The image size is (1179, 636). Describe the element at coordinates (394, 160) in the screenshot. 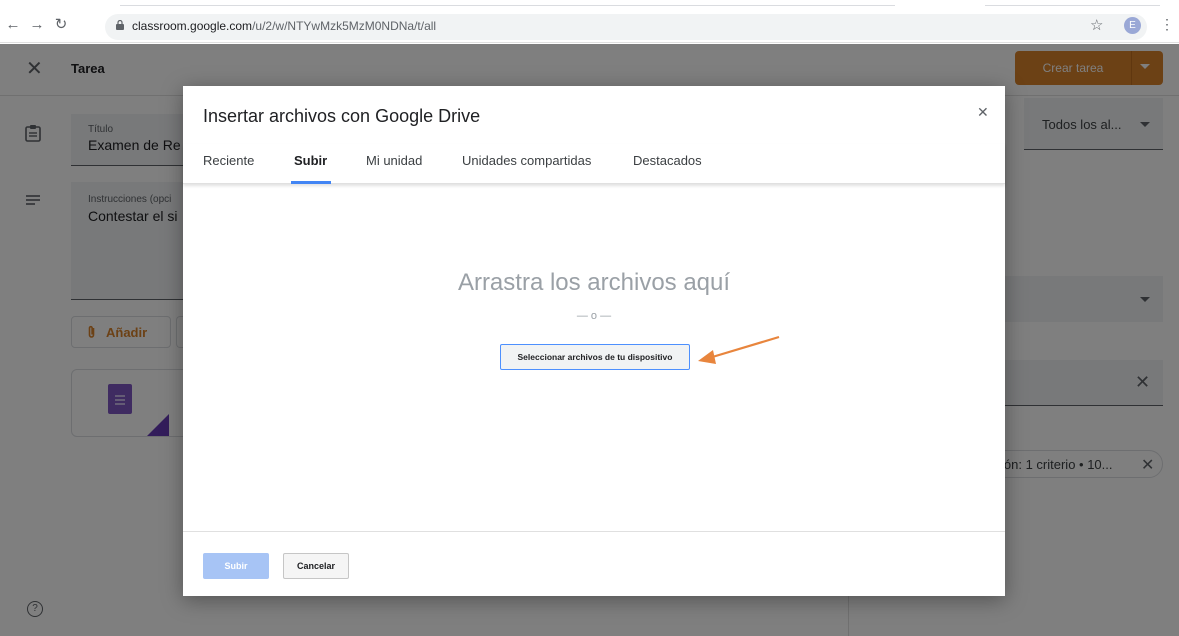

I see `tab-mi-unidad: Mi unidad` at that location.